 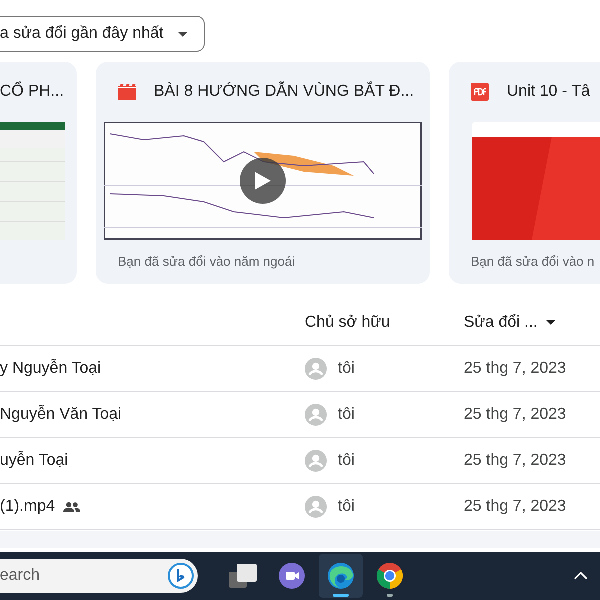 I want to click on bing-icon, so click(x=181, y=576).